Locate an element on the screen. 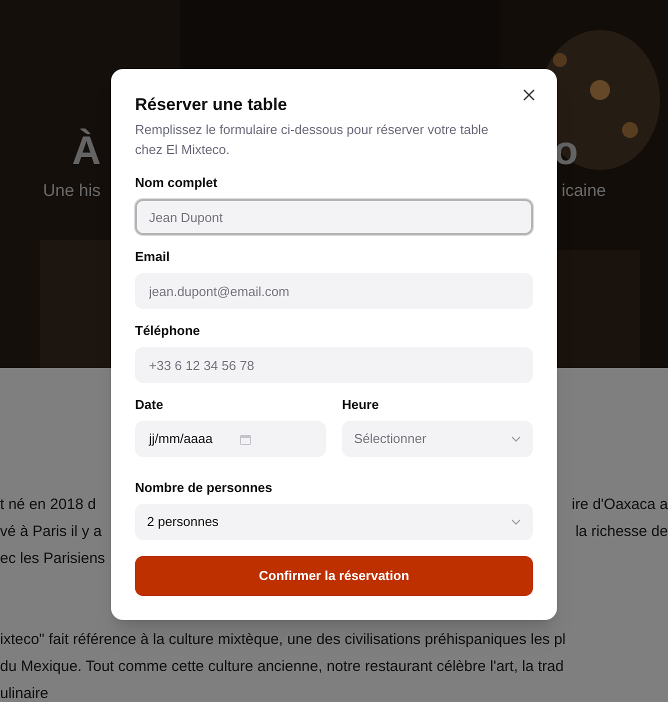 Image resolution: width=668 pixels, height=702 pixels. hero-subtitle: Une his is located at coordinates (72, 191).